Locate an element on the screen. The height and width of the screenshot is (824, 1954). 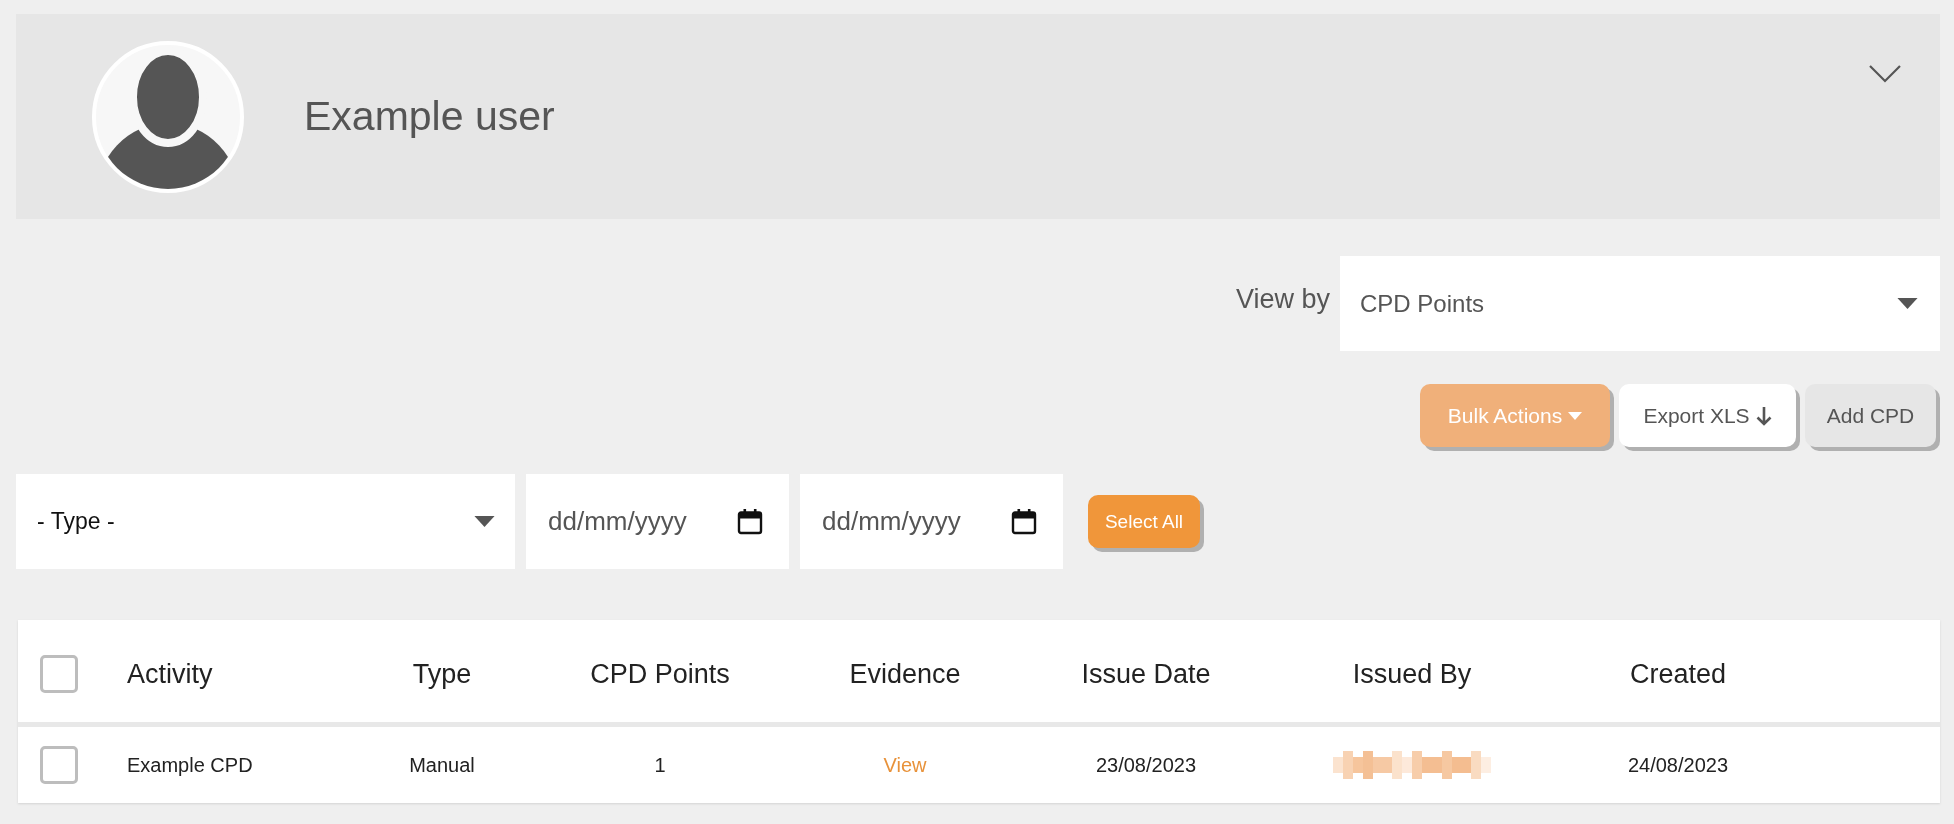
type-select: - Type - is located at coordinates (265, 521).